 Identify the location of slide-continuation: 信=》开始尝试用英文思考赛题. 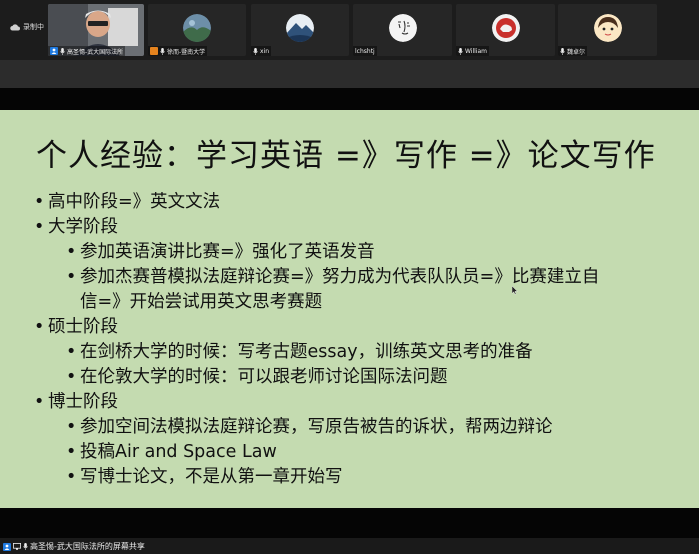
(194, 300).